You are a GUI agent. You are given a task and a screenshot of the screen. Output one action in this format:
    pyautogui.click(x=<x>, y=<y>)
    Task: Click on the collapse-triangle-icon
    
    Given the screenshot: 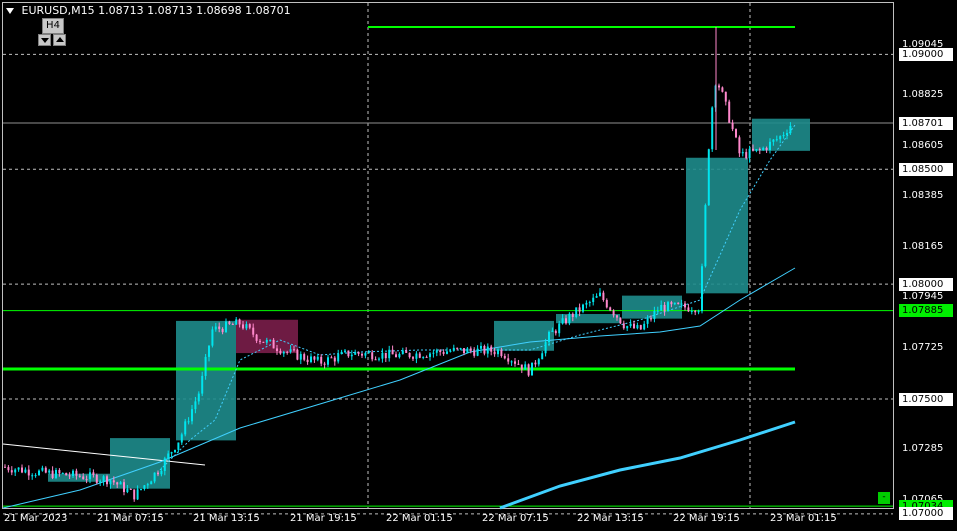 What is the action you would take?
    pyautogui.click(x=10, y=11)
    